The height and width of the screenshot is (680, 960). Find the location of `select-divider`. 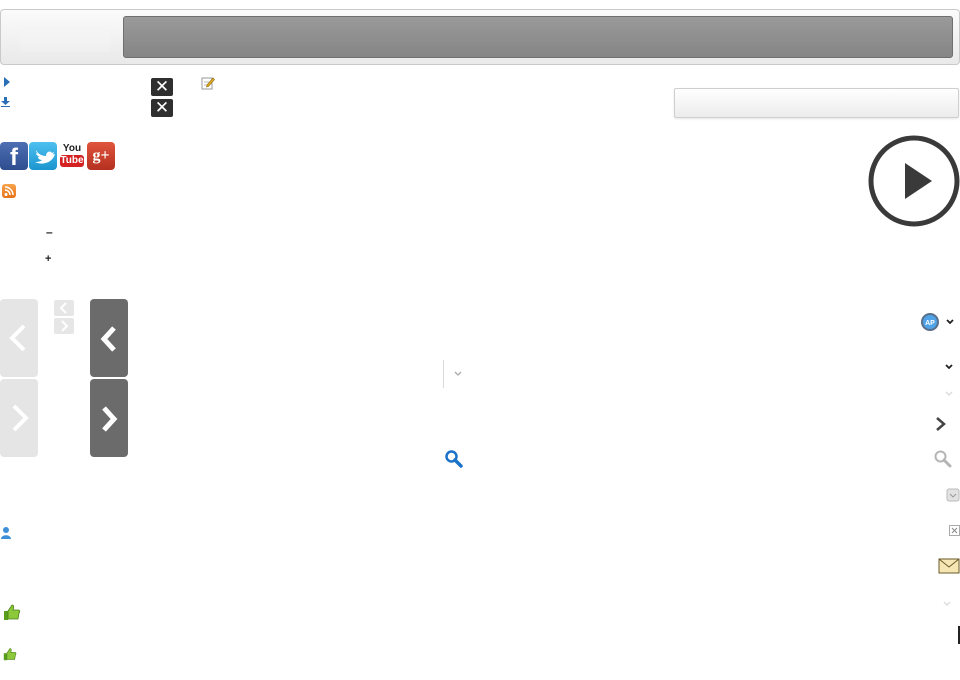

select-divider is located at coordinates (443, 374).